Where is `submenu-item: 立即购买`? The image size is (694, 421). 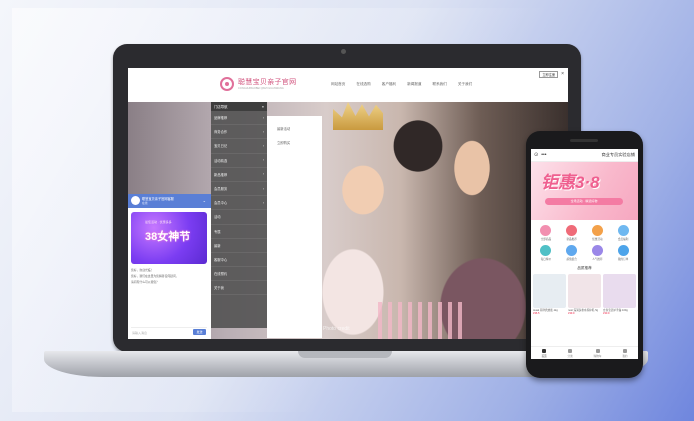
submenu-item: 立即购买 is located at coordinates (283, 142).